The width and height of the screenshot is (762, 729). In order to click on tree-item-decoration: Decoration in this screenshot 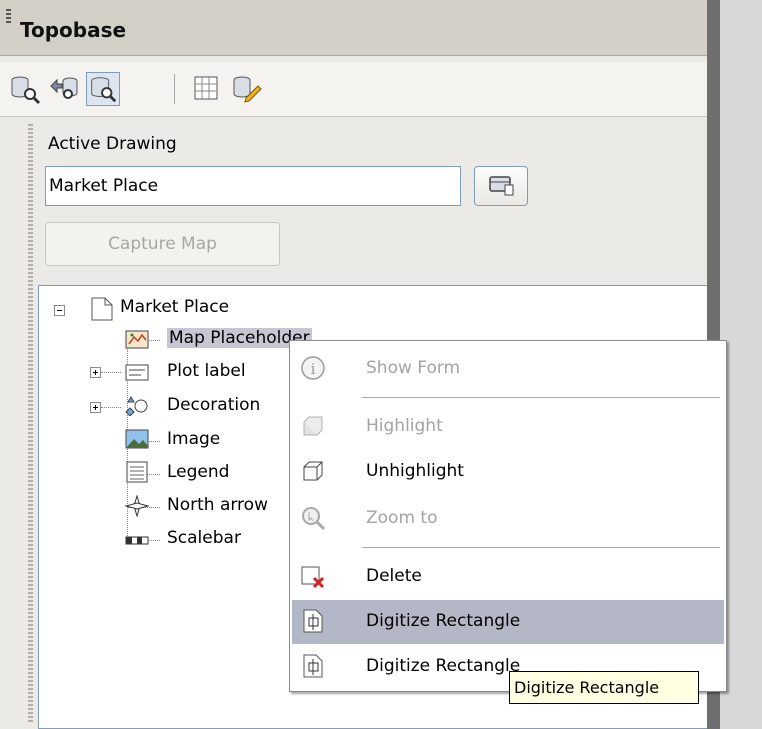, I will do `click(213, 405)`.